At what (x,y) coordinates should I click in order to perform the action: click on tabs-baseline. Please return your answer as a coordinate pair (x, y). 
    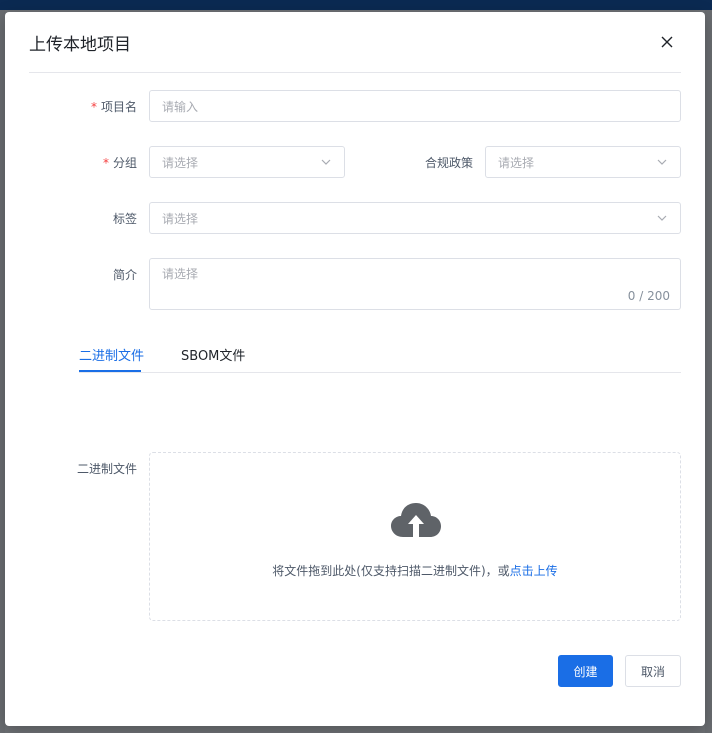
    Looking at the image, I should click on (380, 372).